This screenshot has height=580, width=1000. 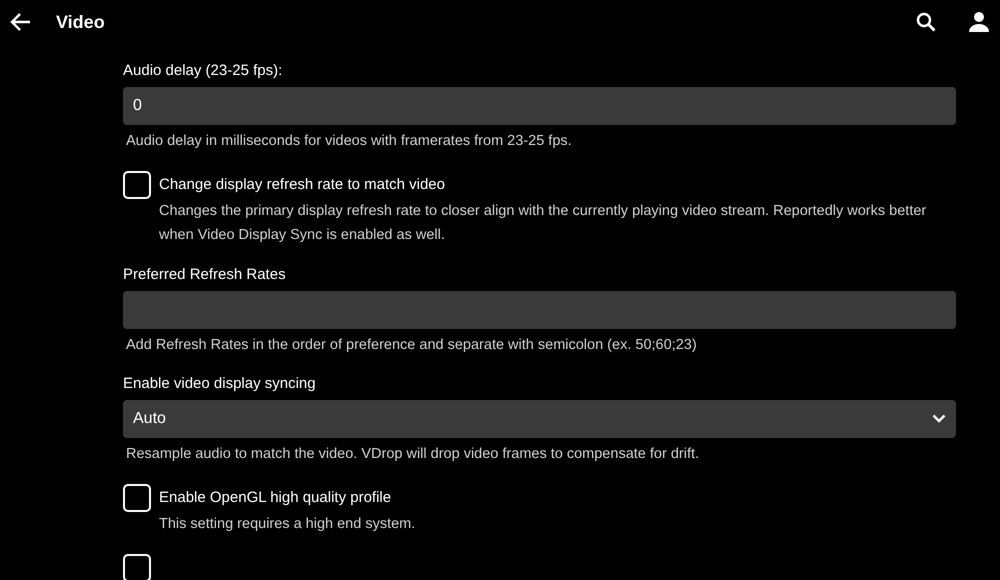 What do you see at coordinates (349, 141) in the screenshot?
I see `help-text: Audio delay in milliseconds for videos with framerates from 23-25 fps.` at bounding box center [349, 141].